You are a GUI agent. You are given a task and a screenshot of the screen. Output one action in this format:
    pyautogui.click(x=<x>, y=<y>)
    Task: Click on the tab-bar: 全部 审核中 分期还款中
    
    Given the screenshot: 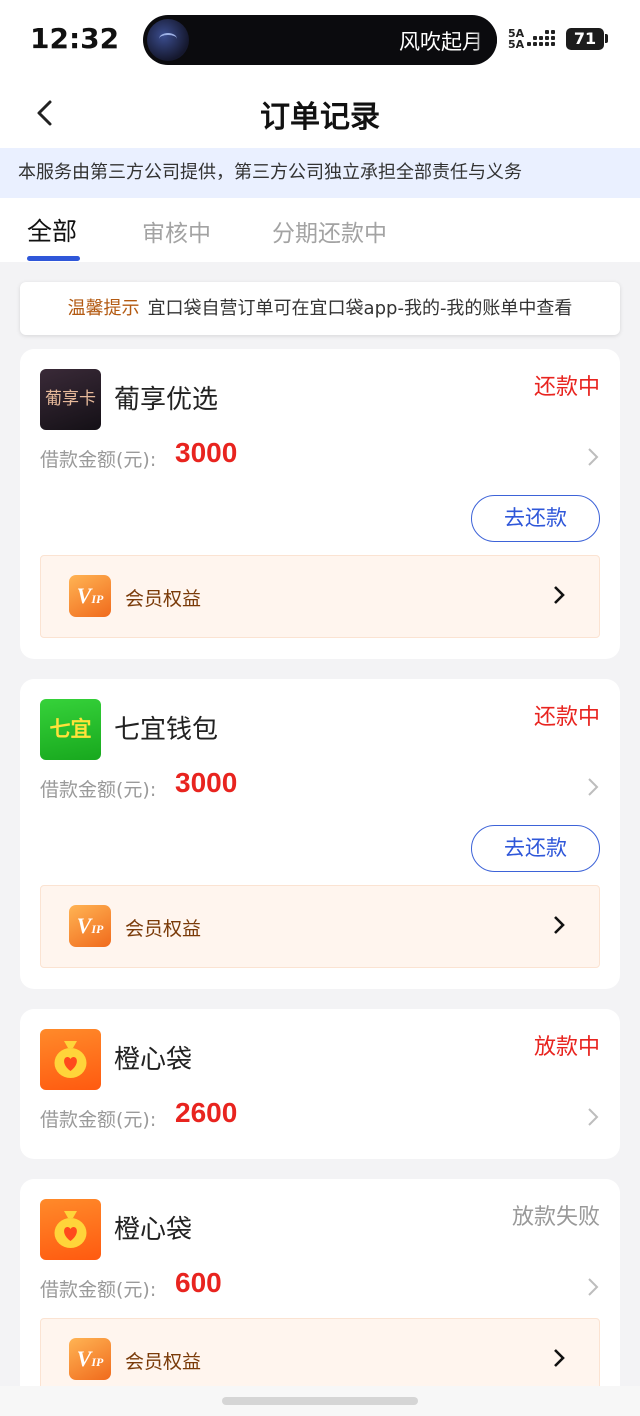 What is the action you would take?
    pyautogui.click(x=320, y=230)
    